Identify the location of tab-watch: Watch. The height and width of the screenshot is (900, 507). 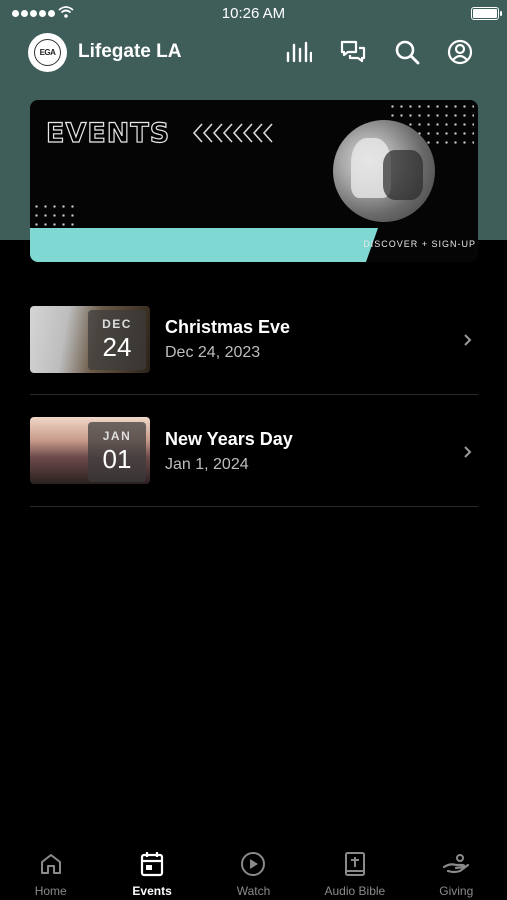
(253, 871).